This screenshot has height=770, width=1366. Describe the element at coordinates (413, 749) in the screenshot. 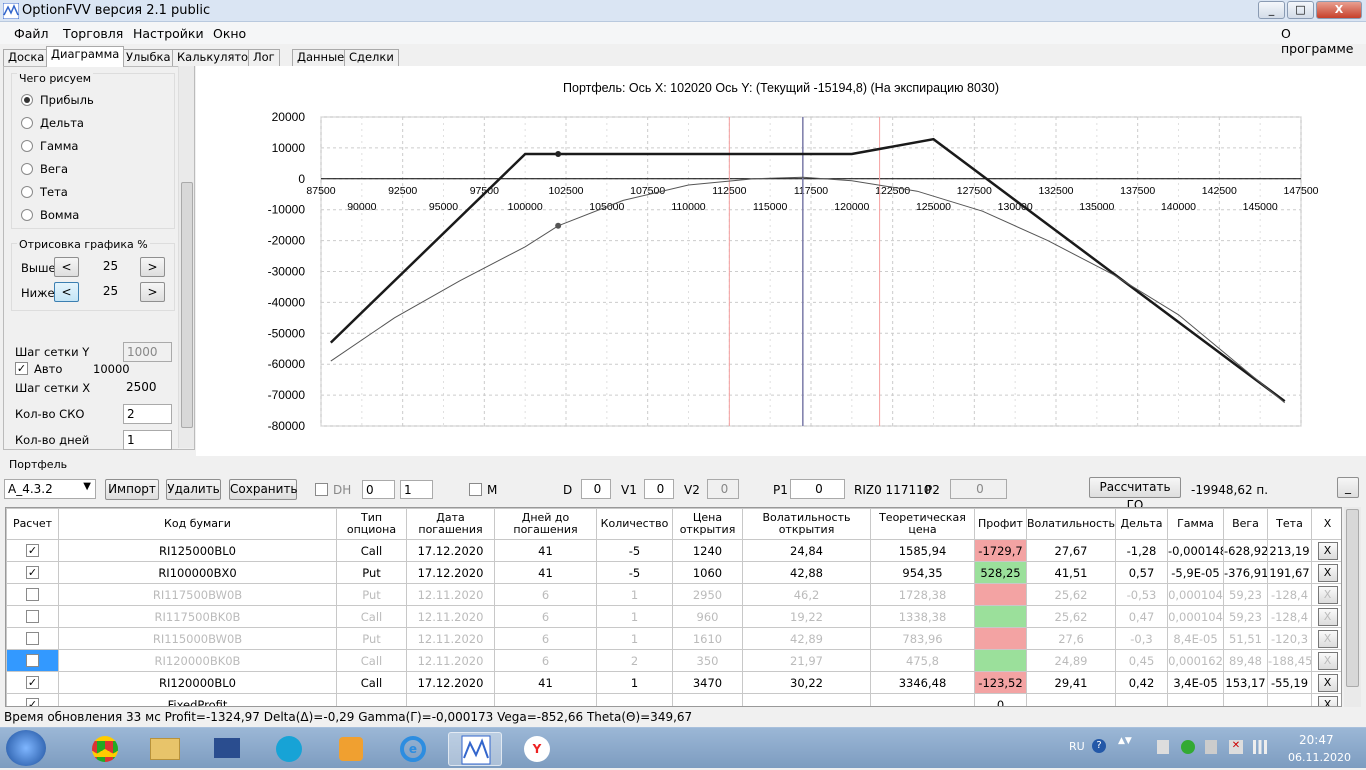

I see `ie-icon: e` at that location.